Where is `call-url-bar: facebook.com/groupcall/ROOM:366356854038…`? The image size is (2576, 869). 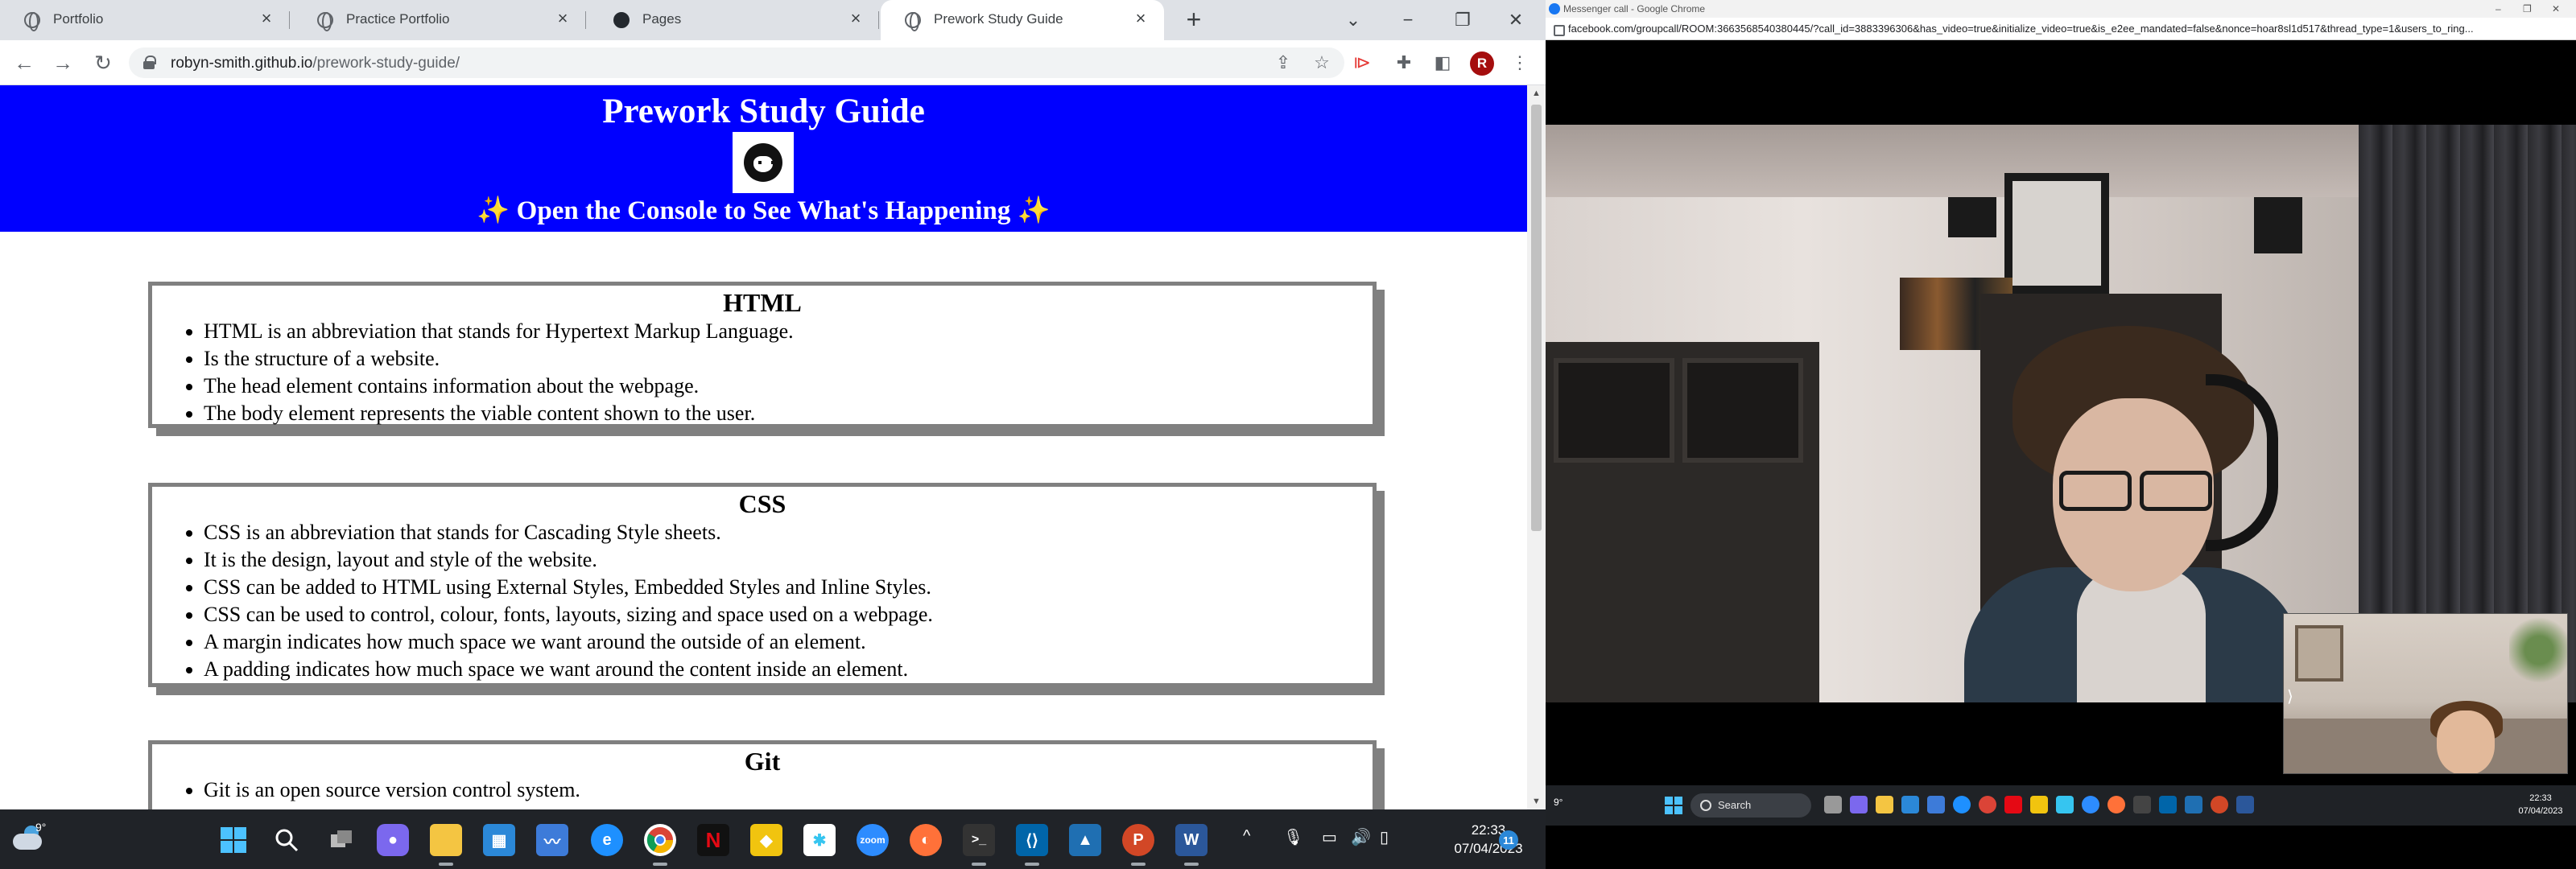 call-url-bar: facebook.com/groupcall/ROOM:366356854038… is located at coordinates (2061, 29).